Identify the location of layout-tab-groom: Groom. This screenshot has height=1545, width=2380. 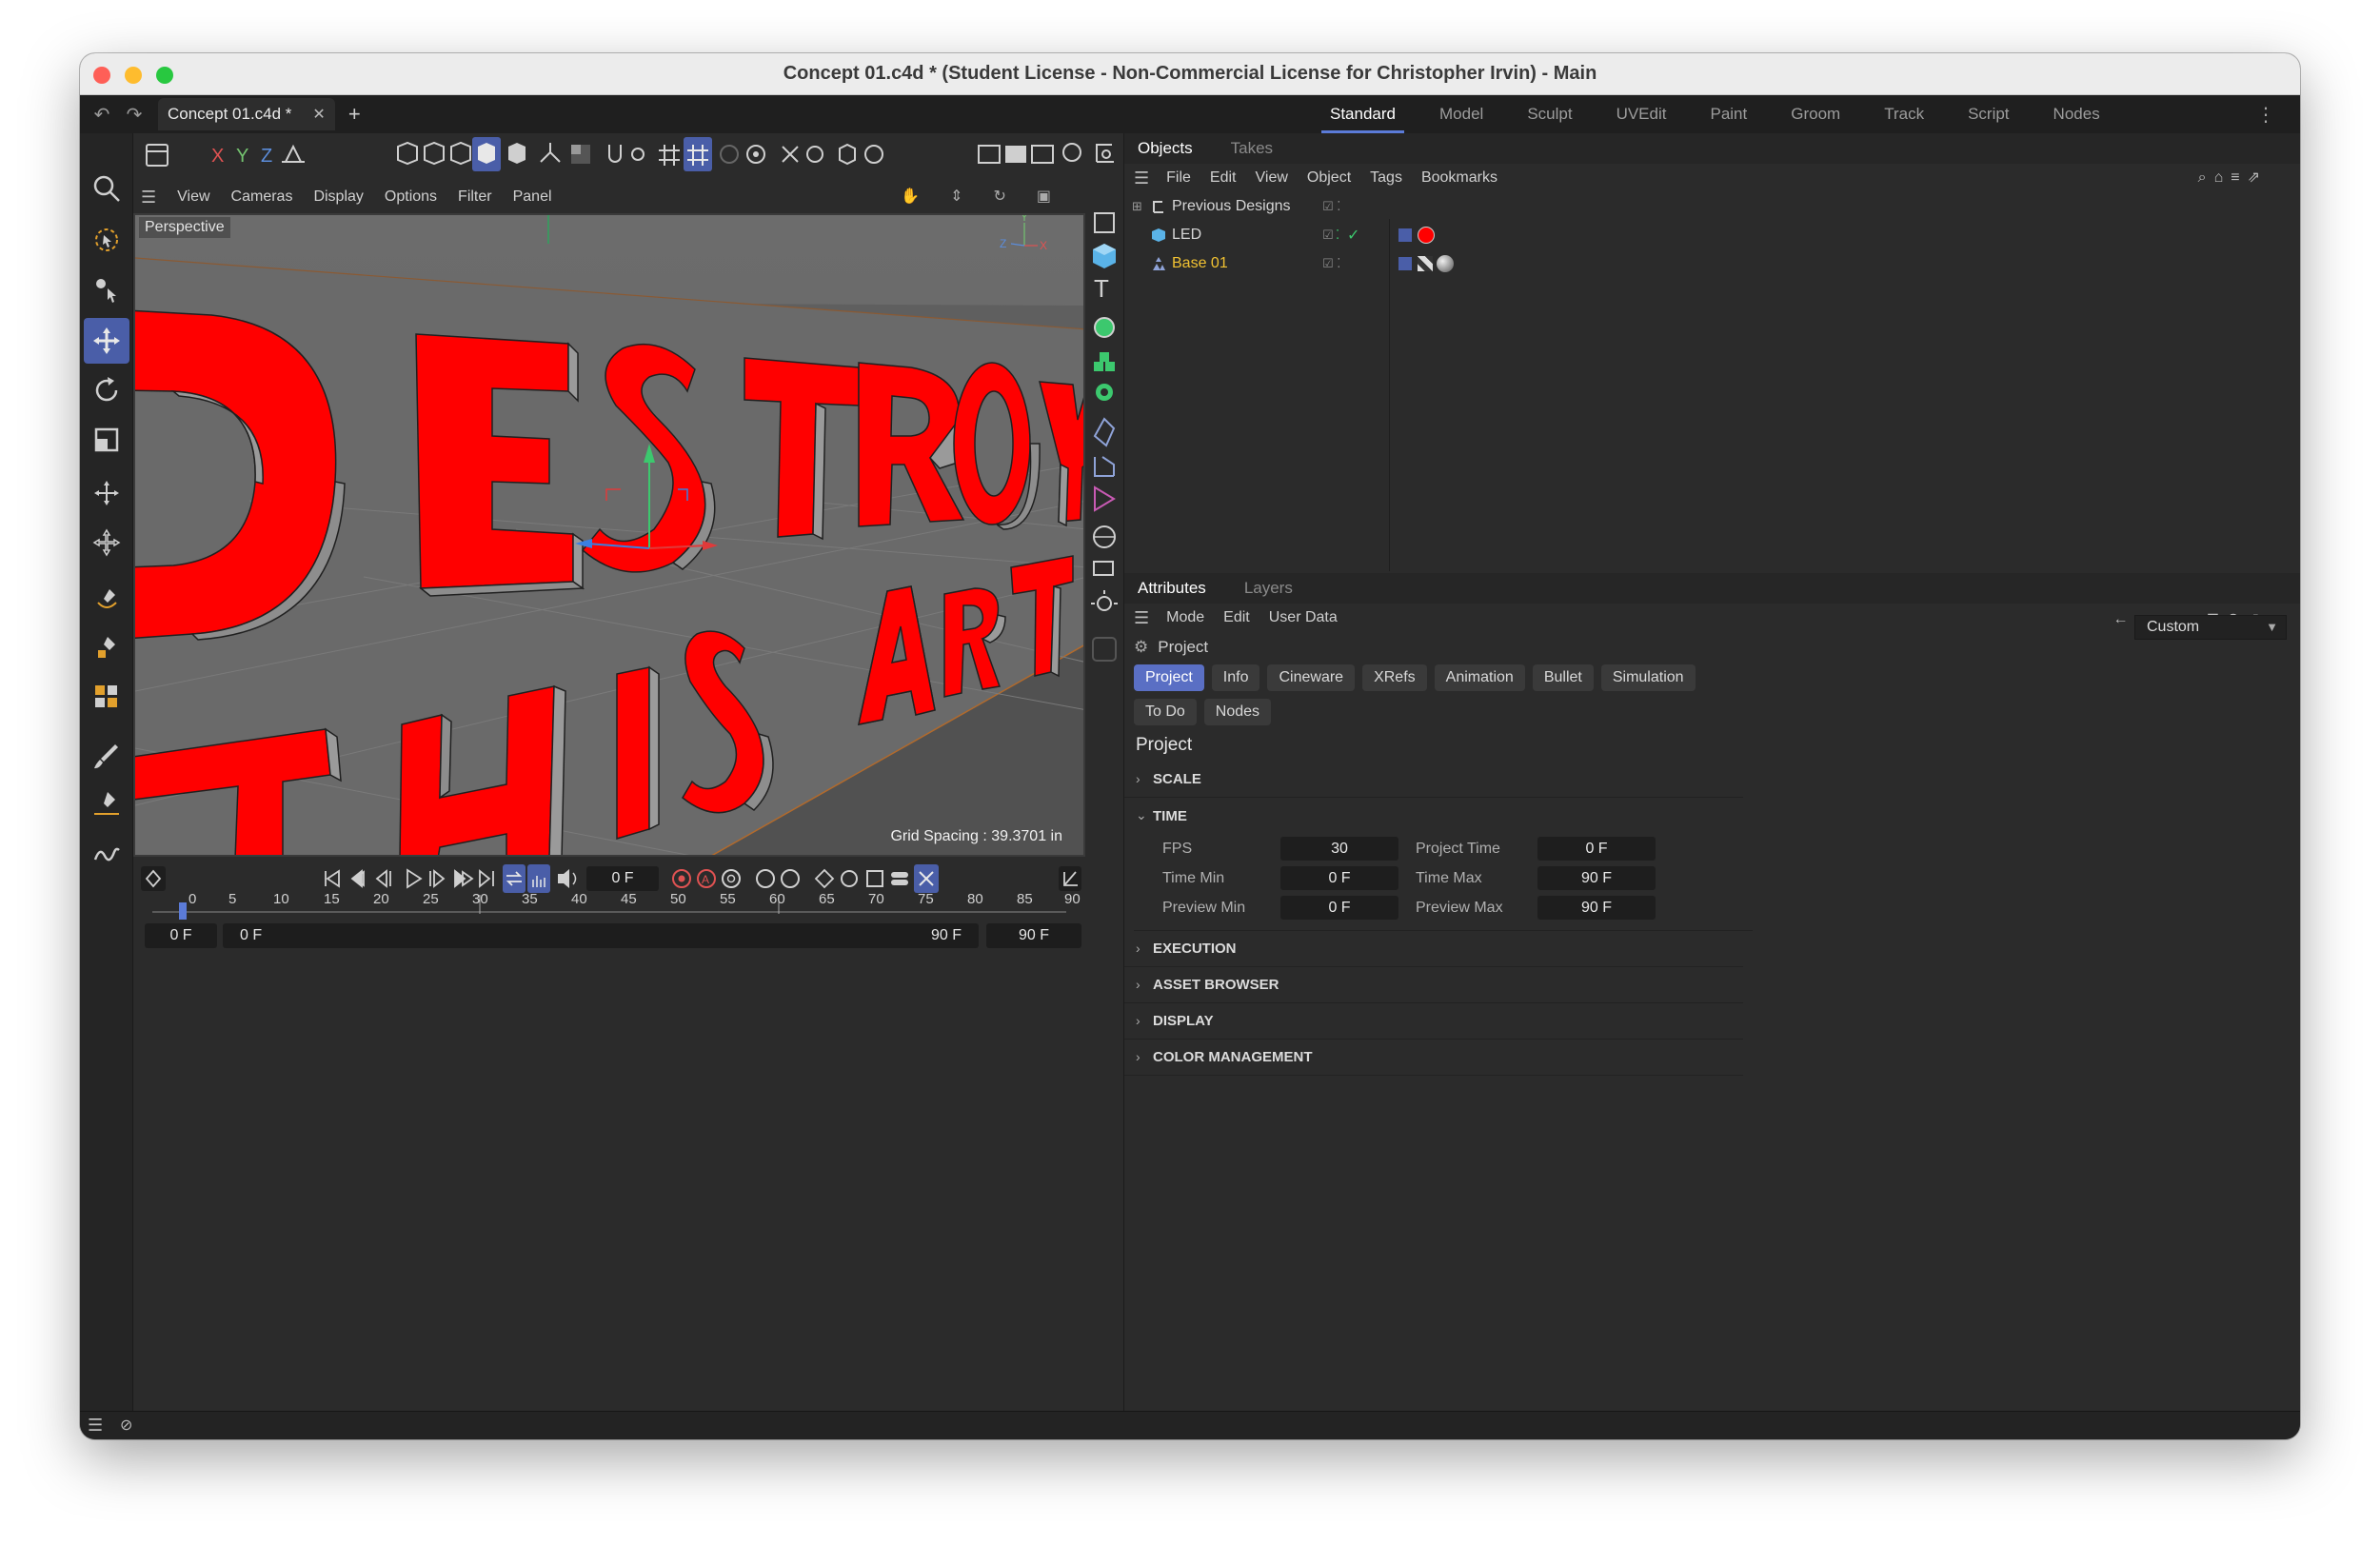
(1815, 114).